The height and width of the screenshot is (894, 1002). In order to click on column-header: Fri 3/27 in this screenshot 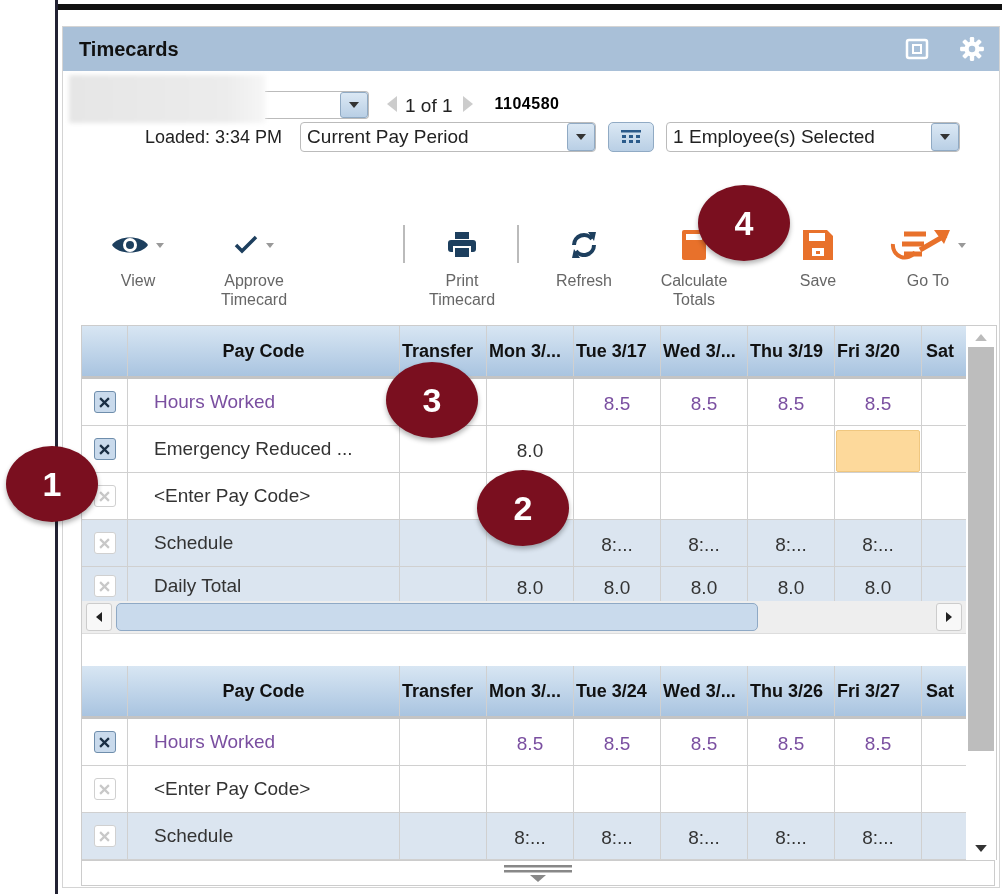, I will do `click(878, 691)`.